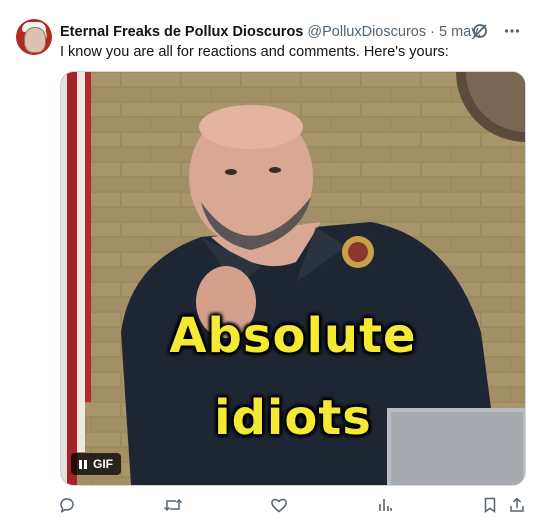 This screenshot has height=519, width=537. What do you see at coordinates (293, 418) in the screenshot?
I see `gif-caption-line2: idiots` at bounding box center [293, 418].